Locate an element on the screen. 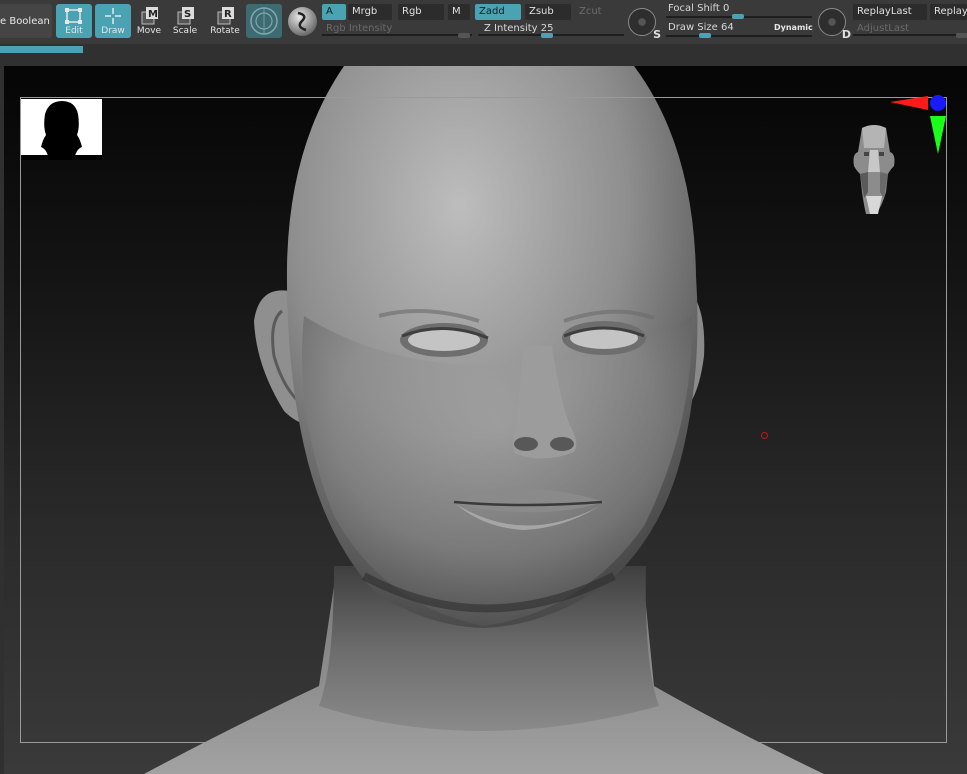 The image size is (967, 774). draw-size-slider is located at coordinates (739, 36).